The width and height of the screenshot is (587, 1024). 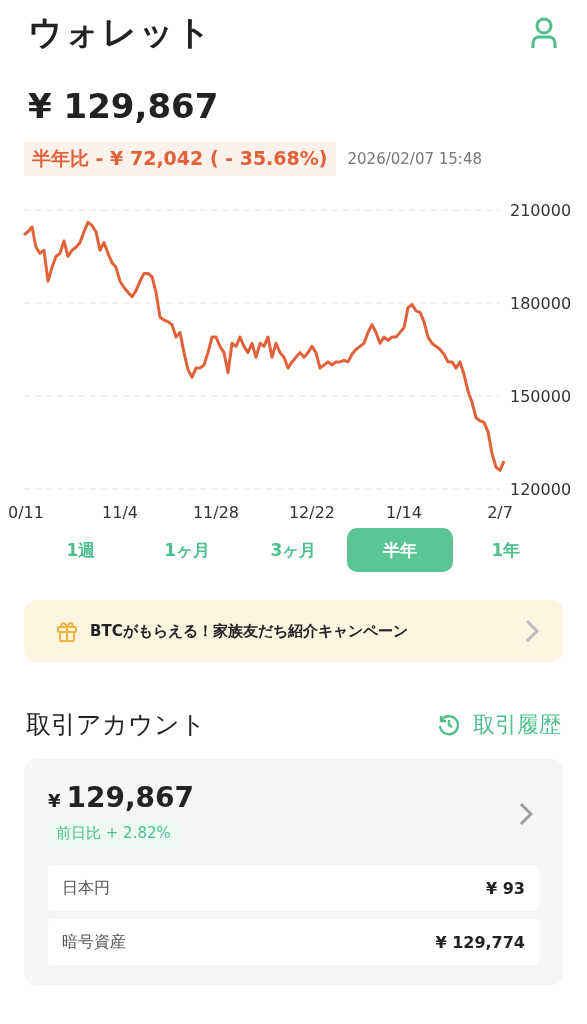 I want to click on asset-value: ¥ 129,774, so click(x=480, y=942).